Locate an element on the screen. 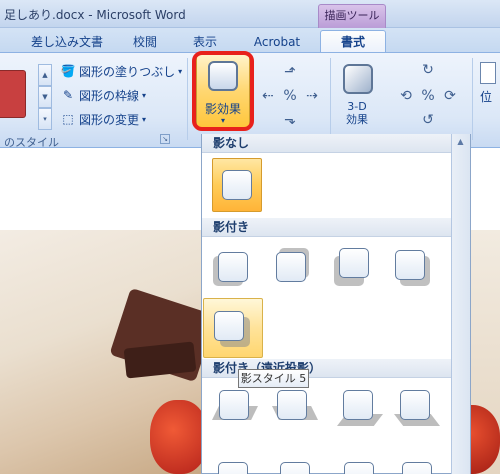  gallery-more-button: ▾ is located at coordinates (45, 119).